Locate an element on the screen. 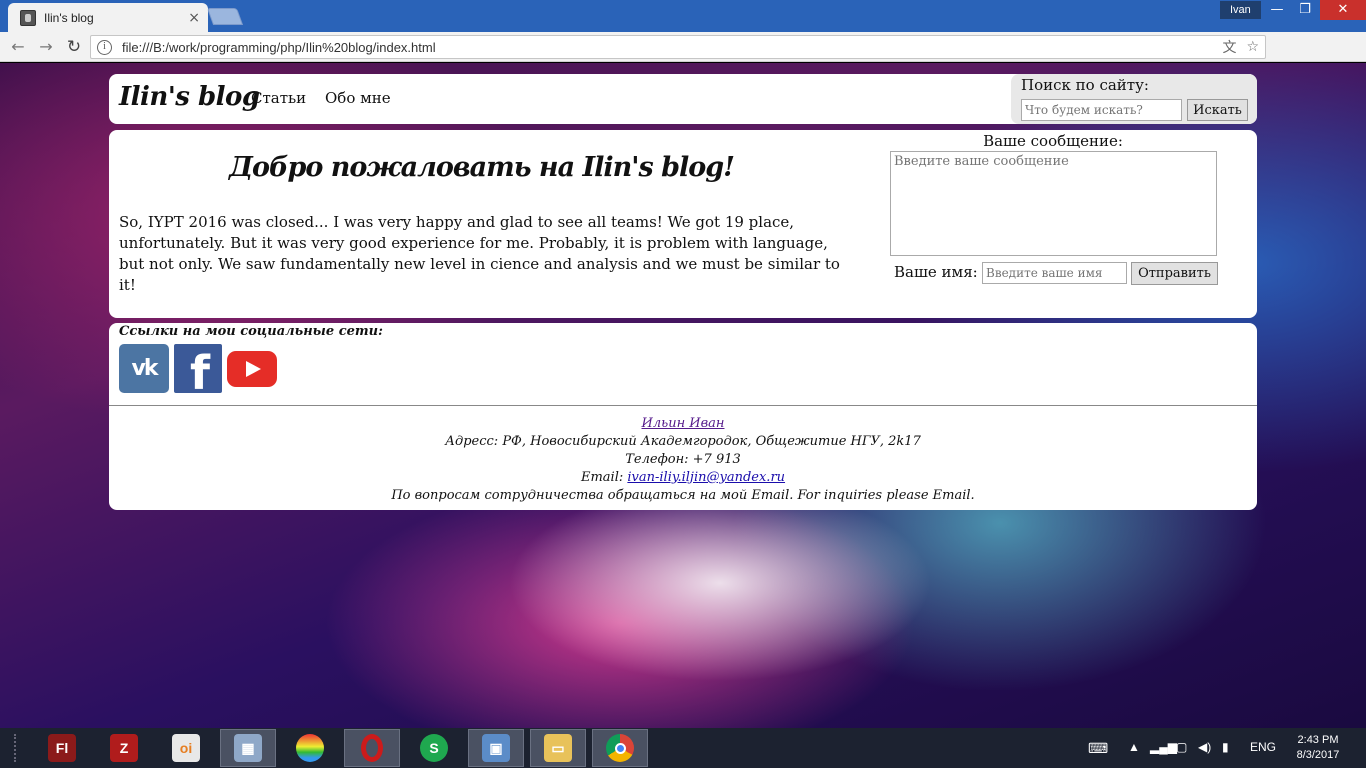 The image size is (1366, 768). tray-expand-icon: ▲ is located at coordinates (1134, 747).